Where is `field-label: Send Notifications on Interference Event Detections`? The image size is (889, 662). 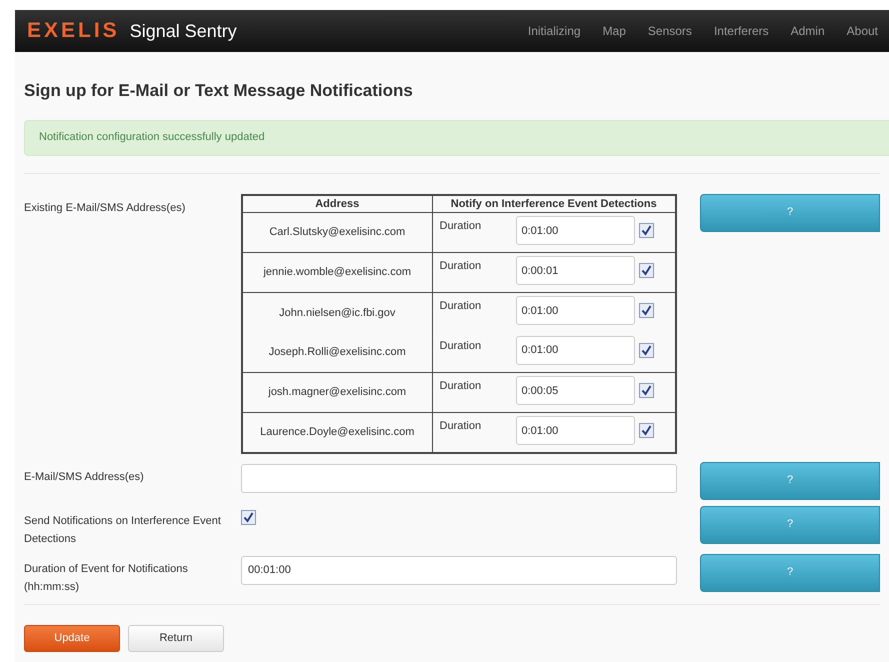 field-label: Send Notifications on Interference Event Detections is located at coordinates (123, 530).